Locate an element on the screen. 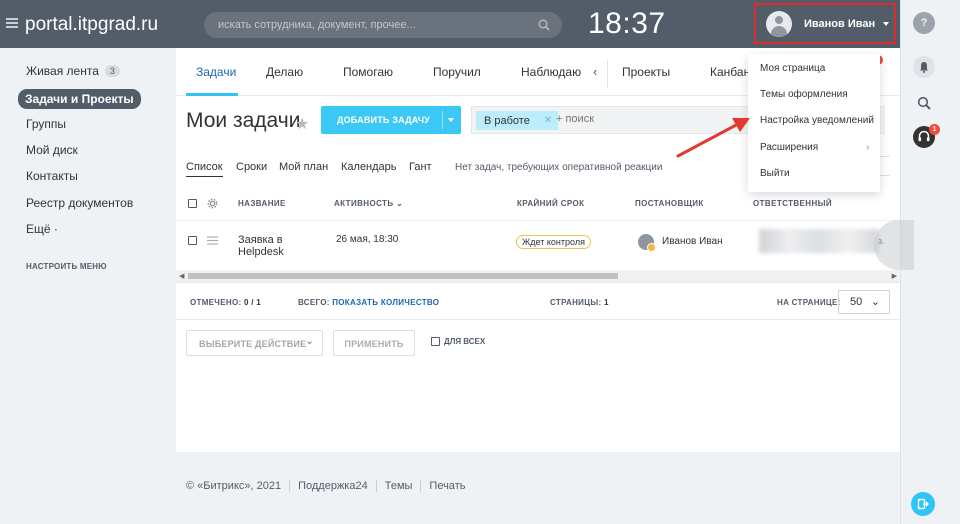 This screenshot has width=960, height=524. task-title-line: Заявка в is located at coordinates (260, 240).